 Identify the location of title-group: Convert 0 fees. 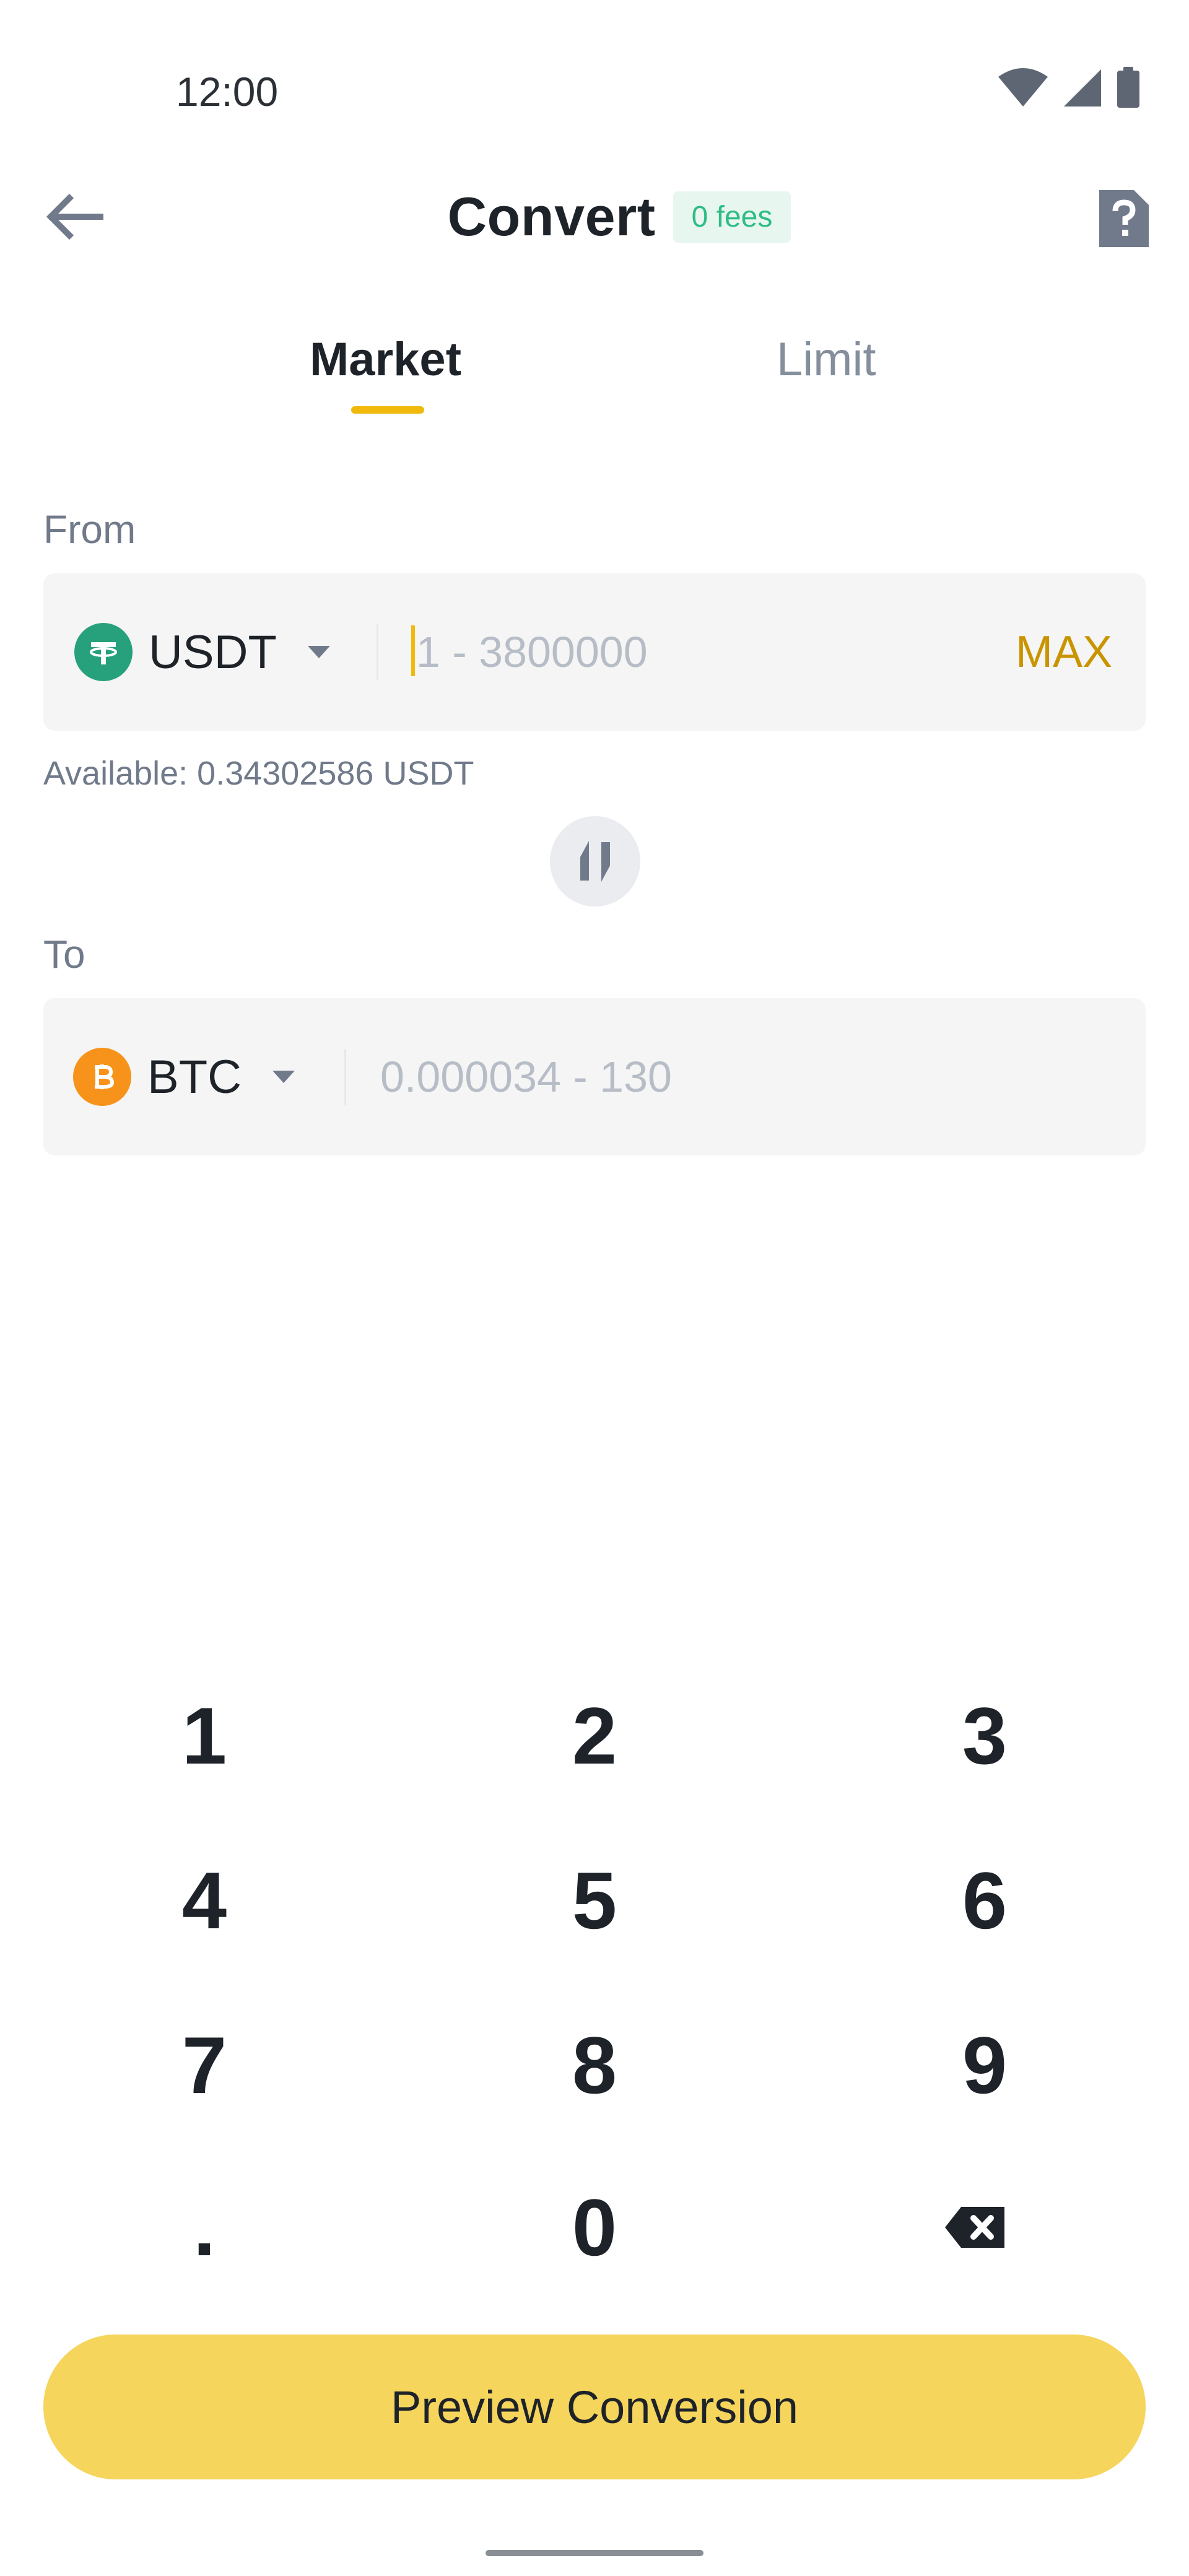
(594, 217).